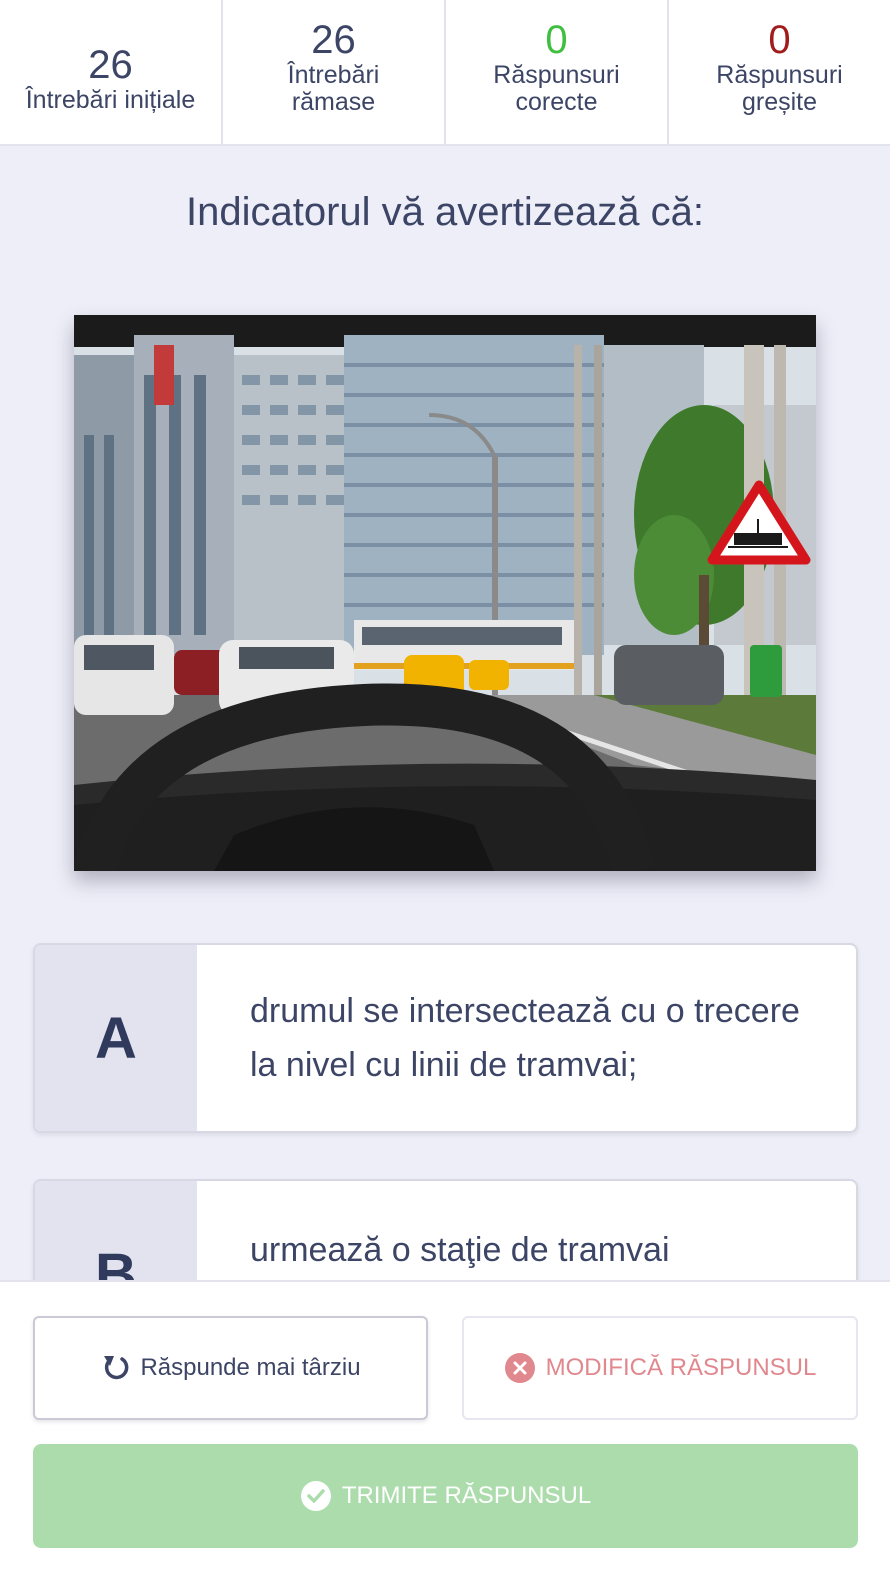  I want to click on stat-remaining-value: 26, so click(333, 40).